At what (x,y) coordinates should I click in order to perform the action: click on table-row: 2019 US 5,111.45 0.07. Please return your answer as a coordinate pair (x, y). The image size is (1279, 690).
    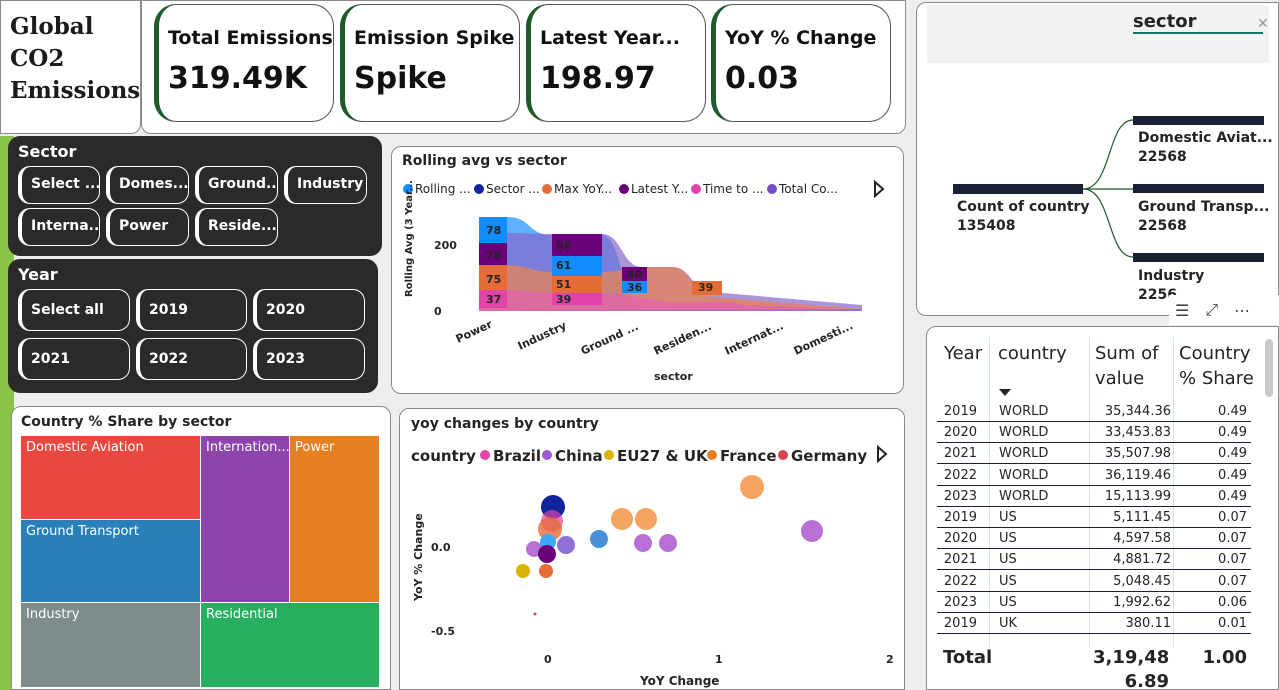
    Looking at the image, I should click on (1094, 517).